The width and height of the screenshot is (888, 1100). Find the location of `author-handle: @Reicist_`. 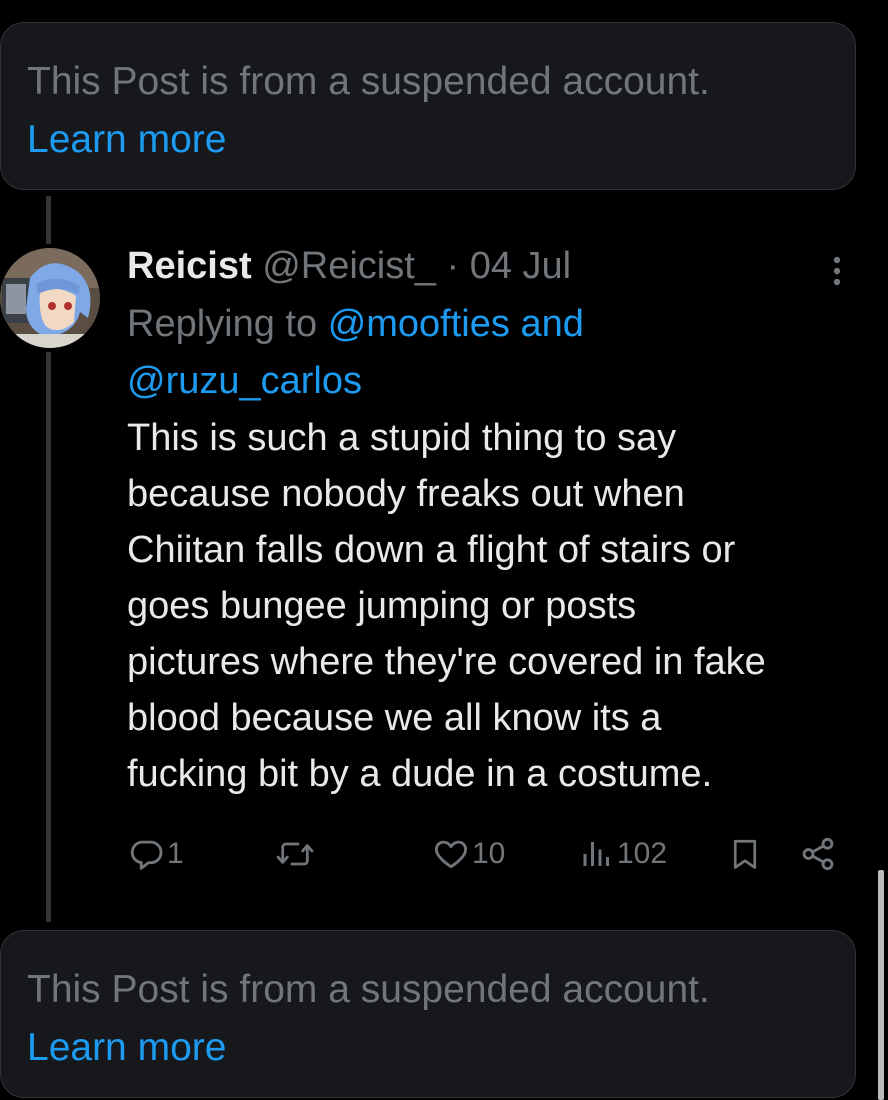

author-handle: @Reicist_ is located at coordinates (349, 266).